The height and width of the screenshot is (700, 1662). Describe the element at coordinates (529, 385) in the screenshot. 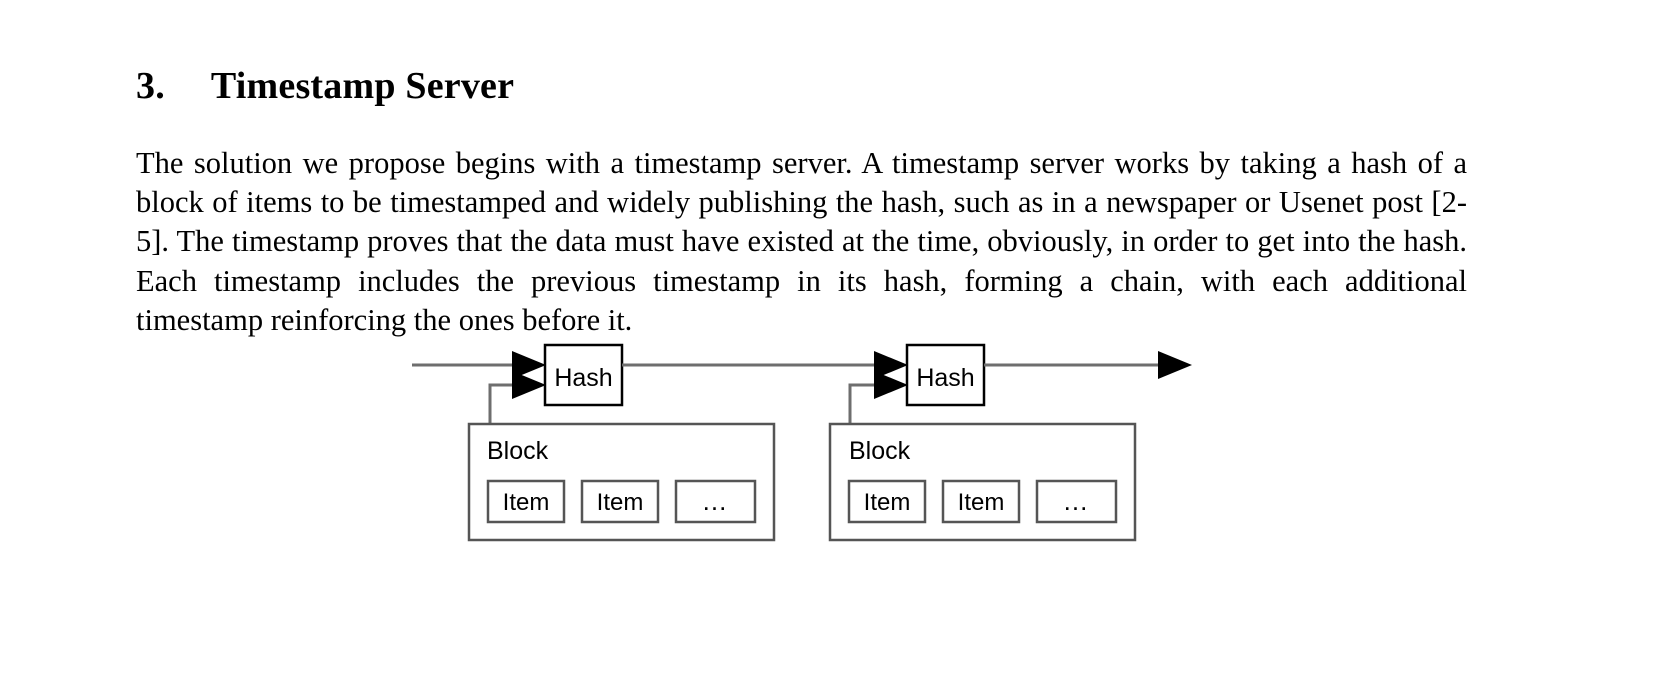

I see `arrowhead-left-block-to-hash` at that location.